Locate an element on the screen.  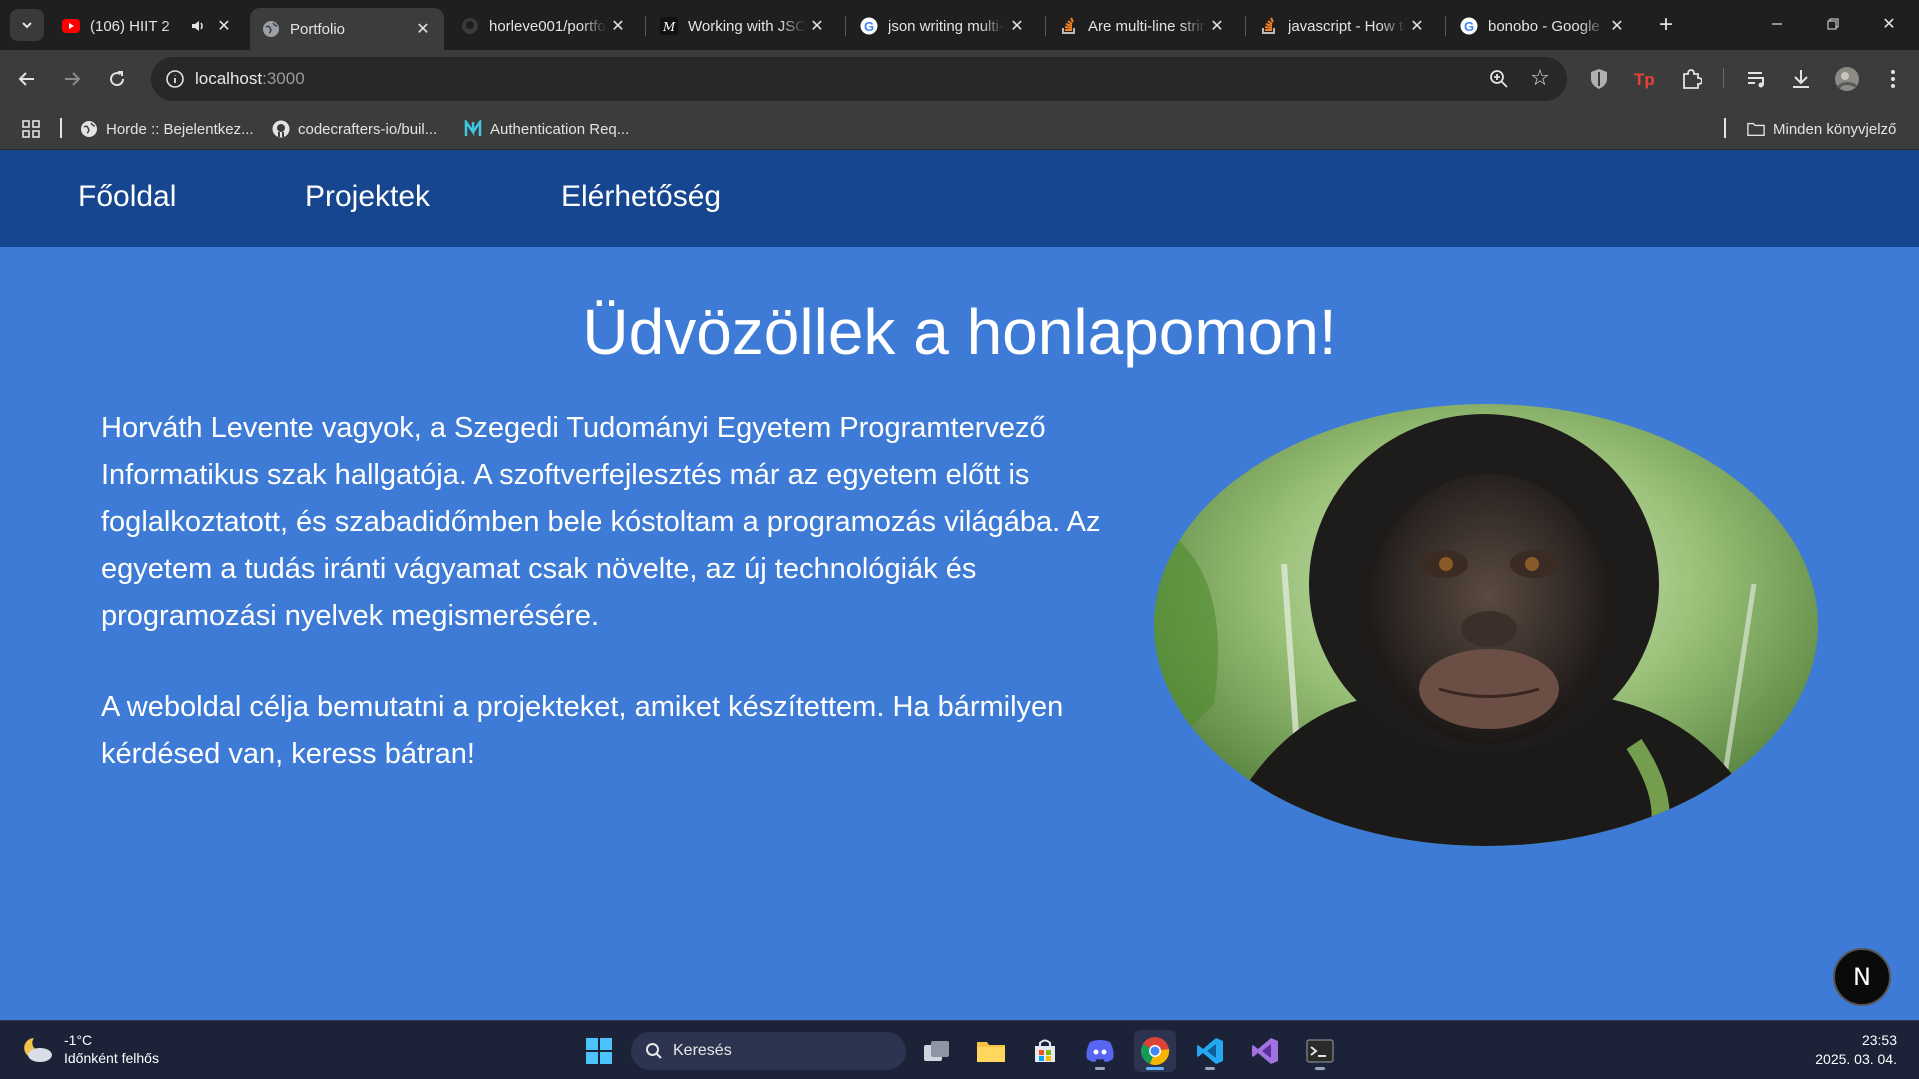
tab-stackoverflow-2: javascript - How to ✕ is located at coordinates (1343, 26).